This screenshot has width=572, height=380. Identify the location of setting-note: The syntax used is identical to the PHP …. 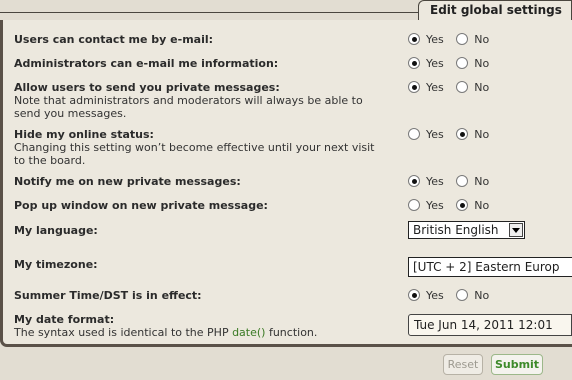
(204, 332).